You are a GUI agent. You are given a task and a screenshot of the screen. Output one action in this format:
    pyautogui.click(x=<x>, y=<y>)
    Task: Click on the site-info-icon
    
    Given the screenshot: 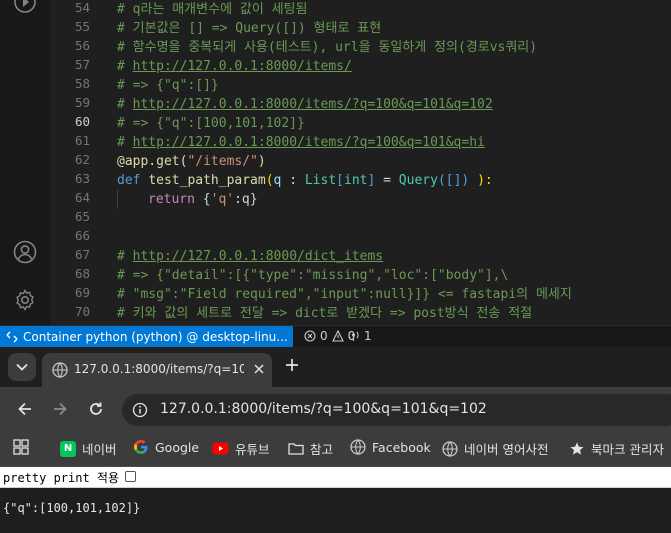 What is the action you would take?
    pyautogui.click(x=140, y=410)
    